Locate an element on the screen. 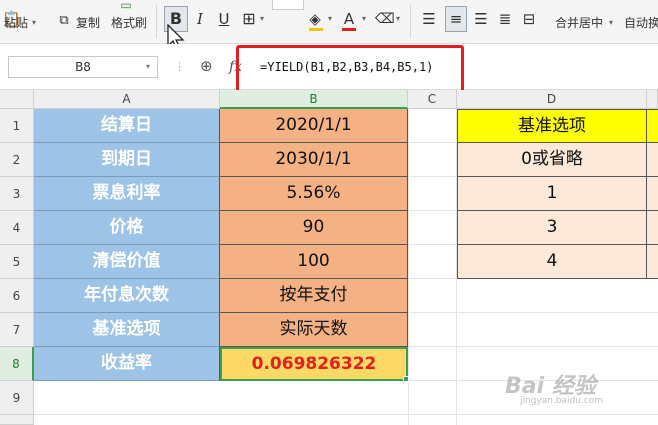 The image size is (658, 425). distributed-icon: ⊟ is located at coordinates (529, 19).